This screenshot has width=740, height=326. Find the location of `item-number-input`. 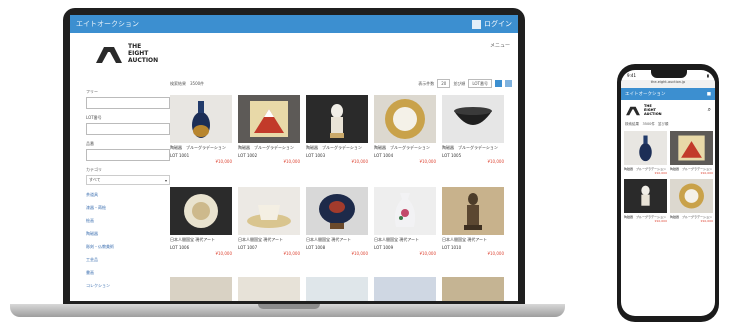

item-number-input is located at coordinates (128, 155).